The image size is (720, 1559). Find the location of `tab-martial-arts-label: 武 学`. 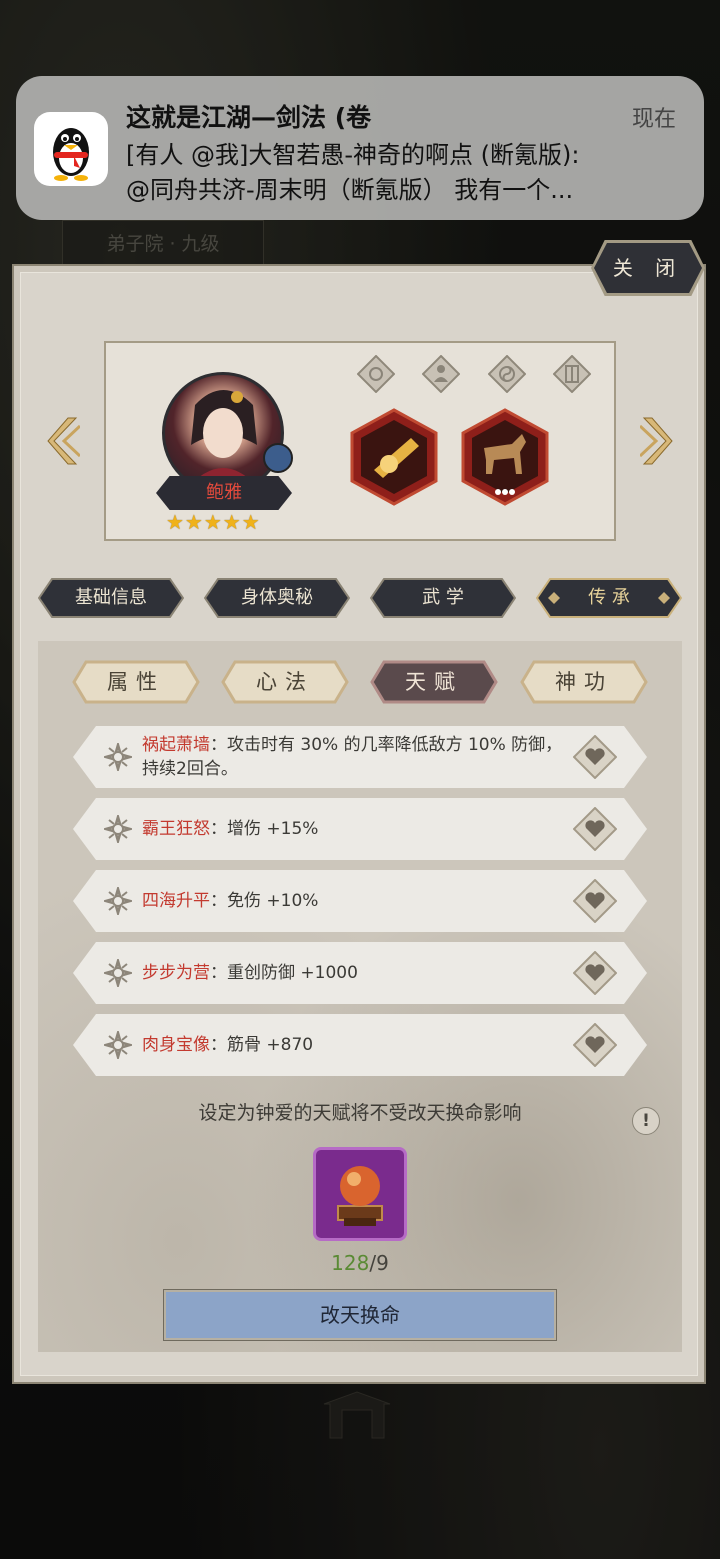

tab-martial-arts-label: 武 学 is located at coordinates (443, 597).